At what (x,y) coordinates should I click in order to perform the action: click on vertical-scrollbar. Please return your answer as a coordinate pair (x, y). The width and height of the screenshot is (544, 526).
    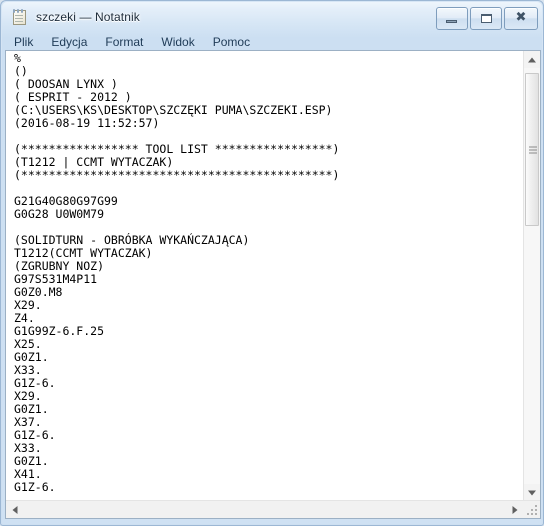
    Looking at the image, I should click on (531, 276).